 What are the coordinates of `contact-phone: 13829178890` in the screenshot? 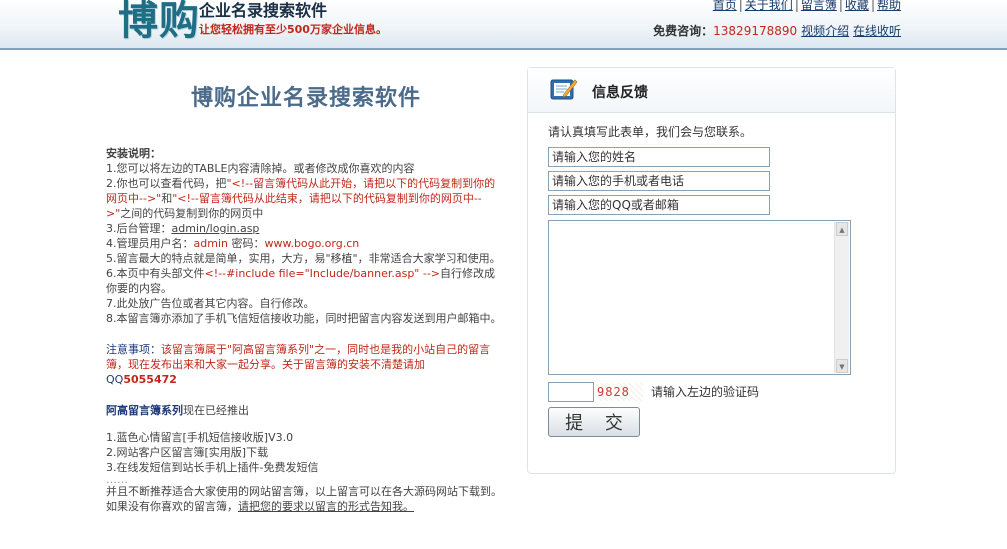 It's located at (755, 31).